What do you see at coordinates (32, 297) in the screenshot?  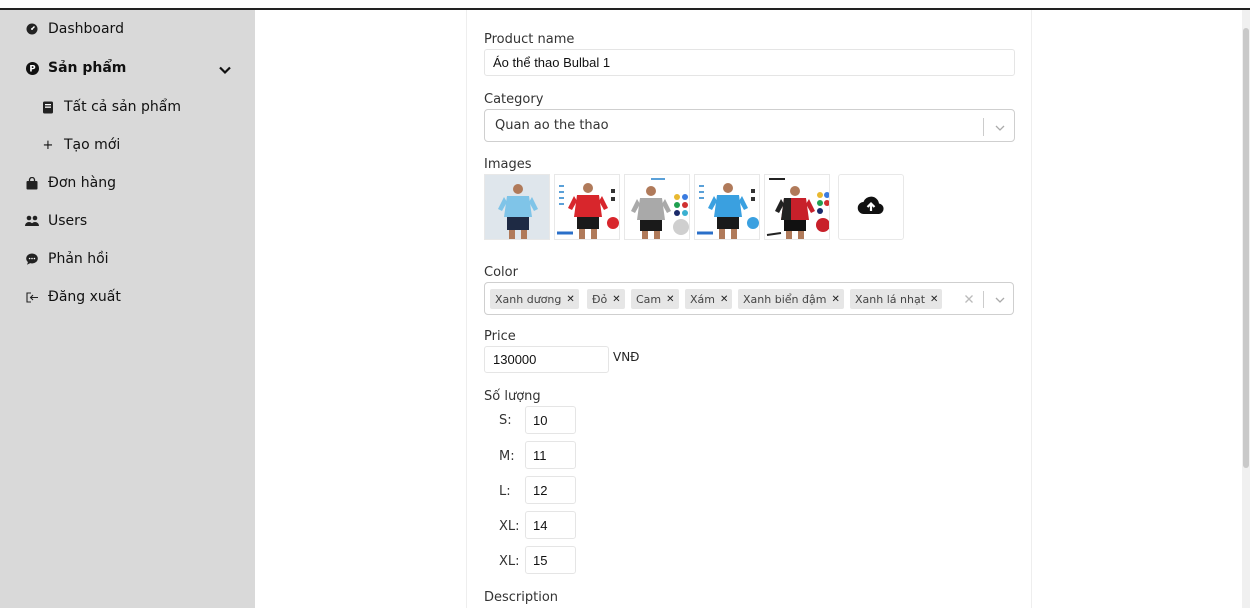 I see `sign-out-icon` at bounding box center [32, 297].